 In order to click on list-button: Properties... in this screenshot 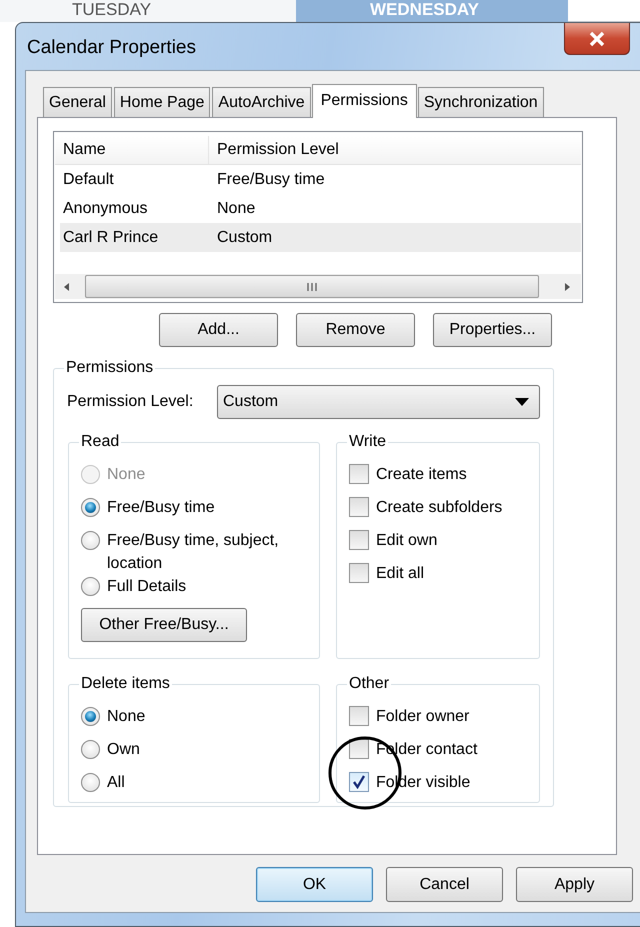, I will do `click(492, 330)`.